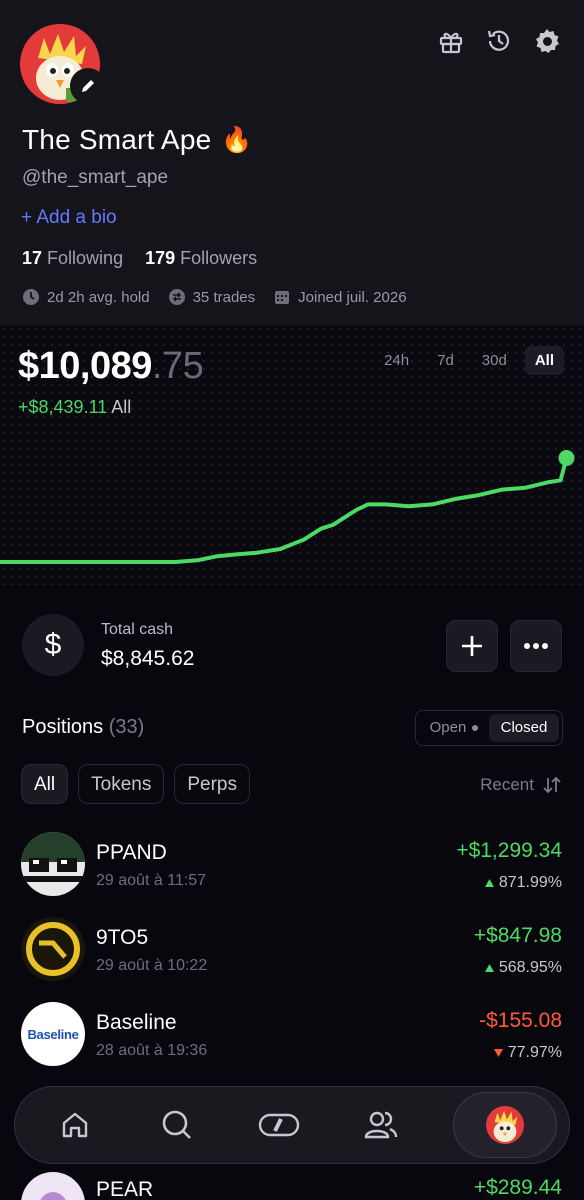 This screenshot has height=1200, width=584. I want to click on token-name: Baseline, so click(136, 1022).